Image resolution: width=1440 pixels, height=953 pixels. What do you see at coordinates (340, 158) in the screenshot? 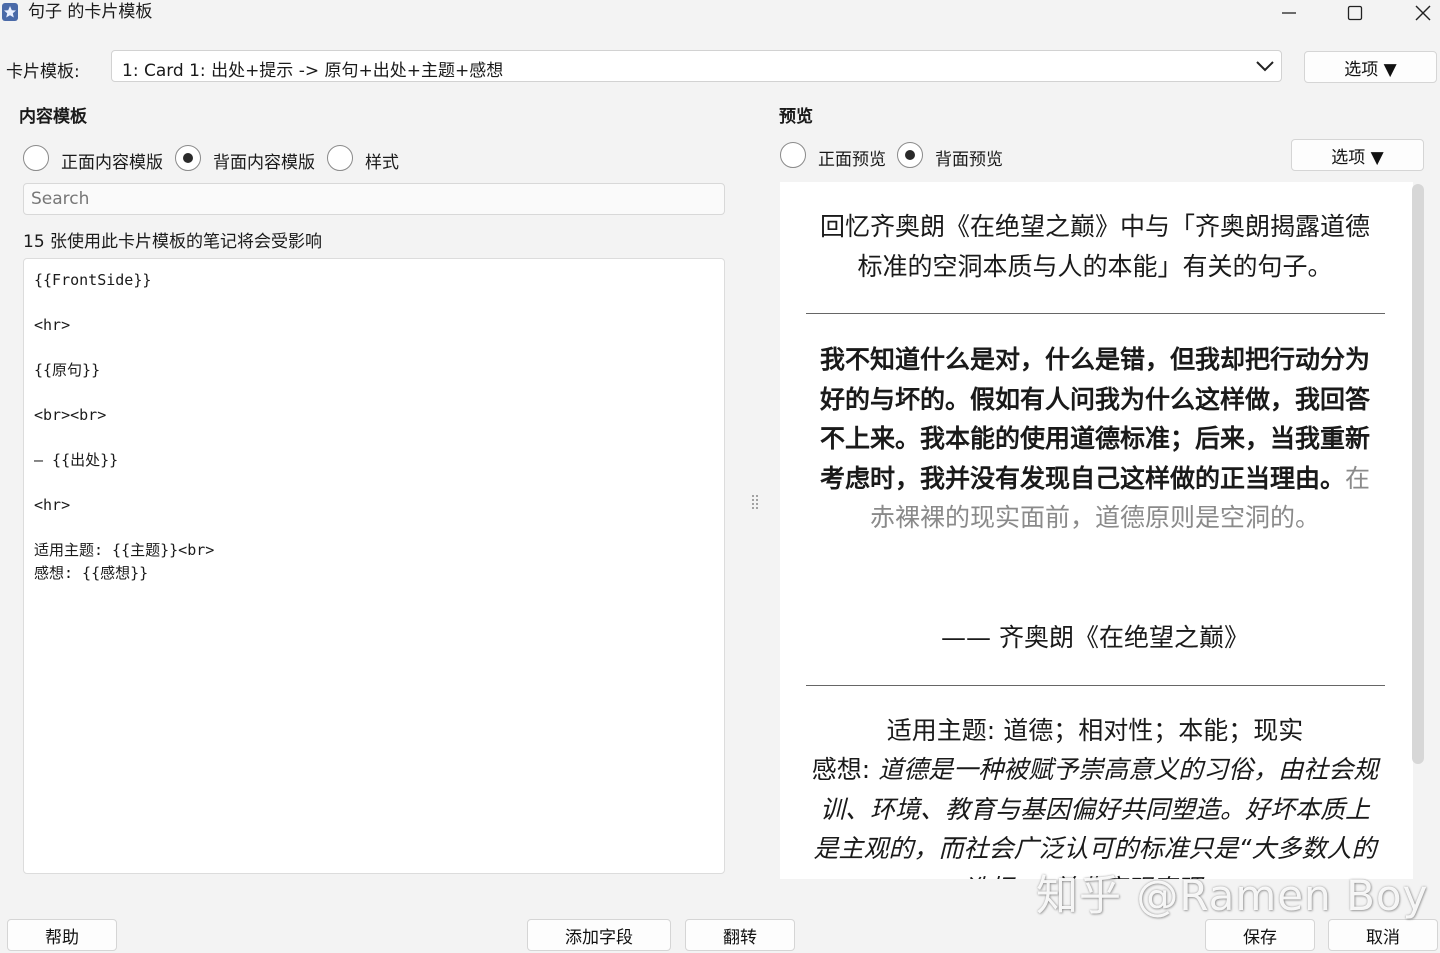
I see `styling-radio` at bounding box center [340, 158].